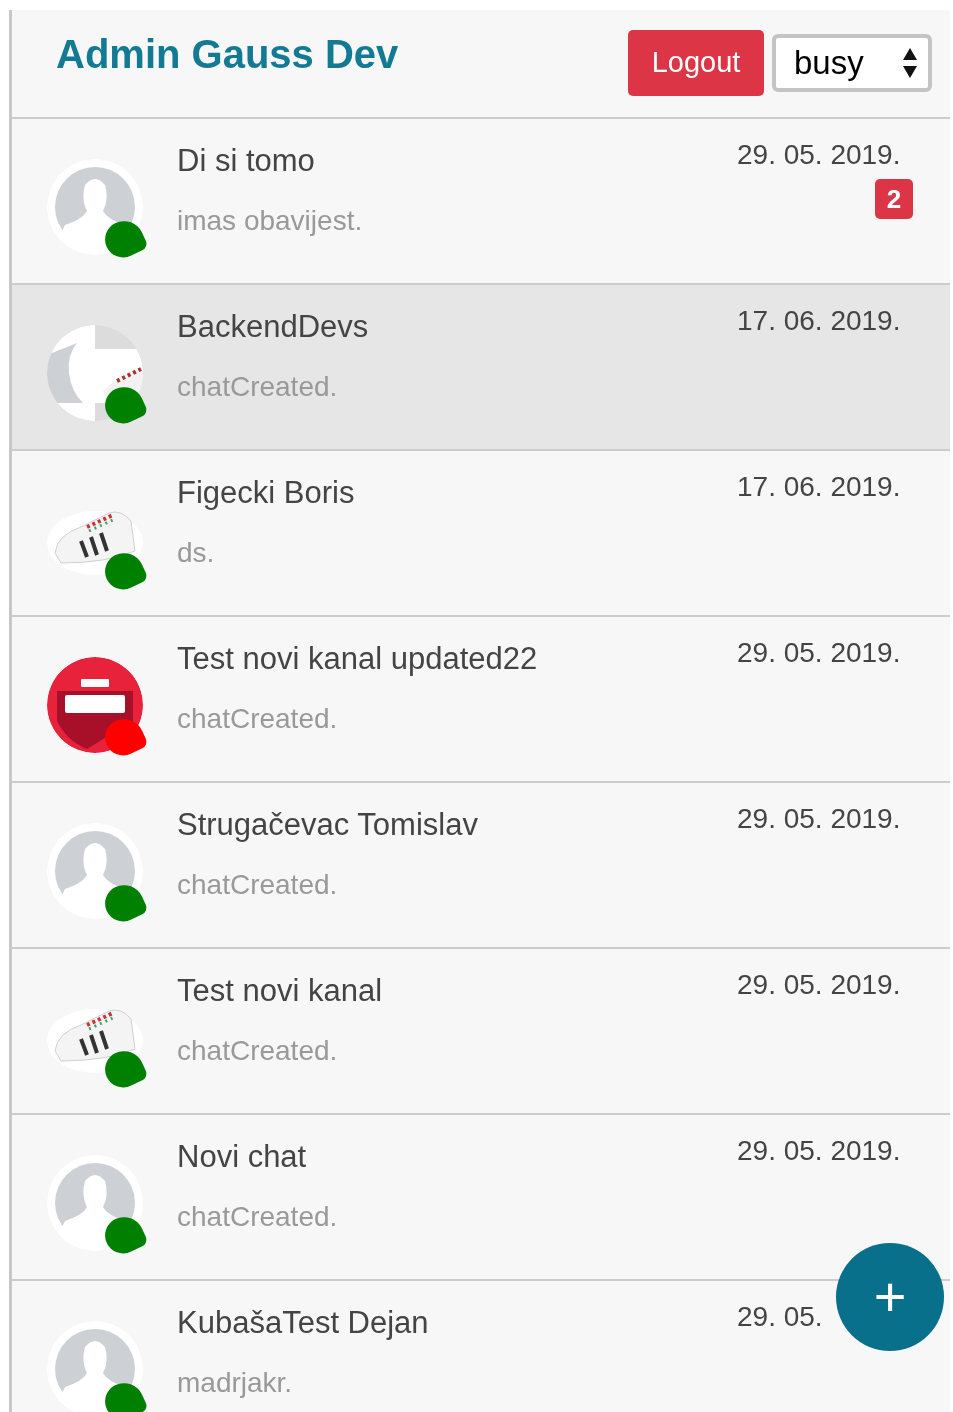 This screenshot has height=1412, width=953. I want to click on chat-name: Di si tomo, so click(246, 161).